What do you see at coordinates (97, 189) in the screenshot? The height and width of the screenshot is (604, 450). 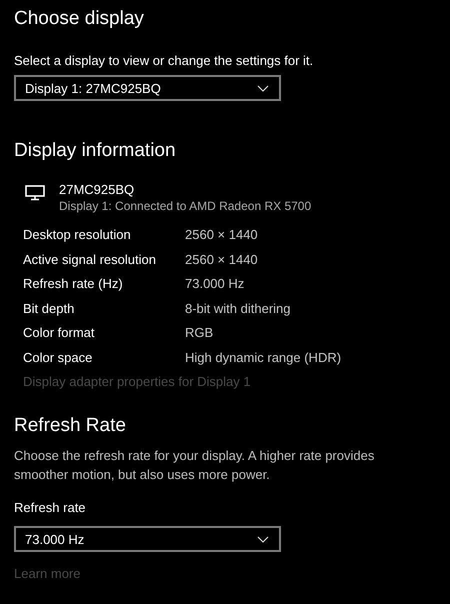 I see `monitor-name: 27MC925BQ` at bounding box center [97, 189].